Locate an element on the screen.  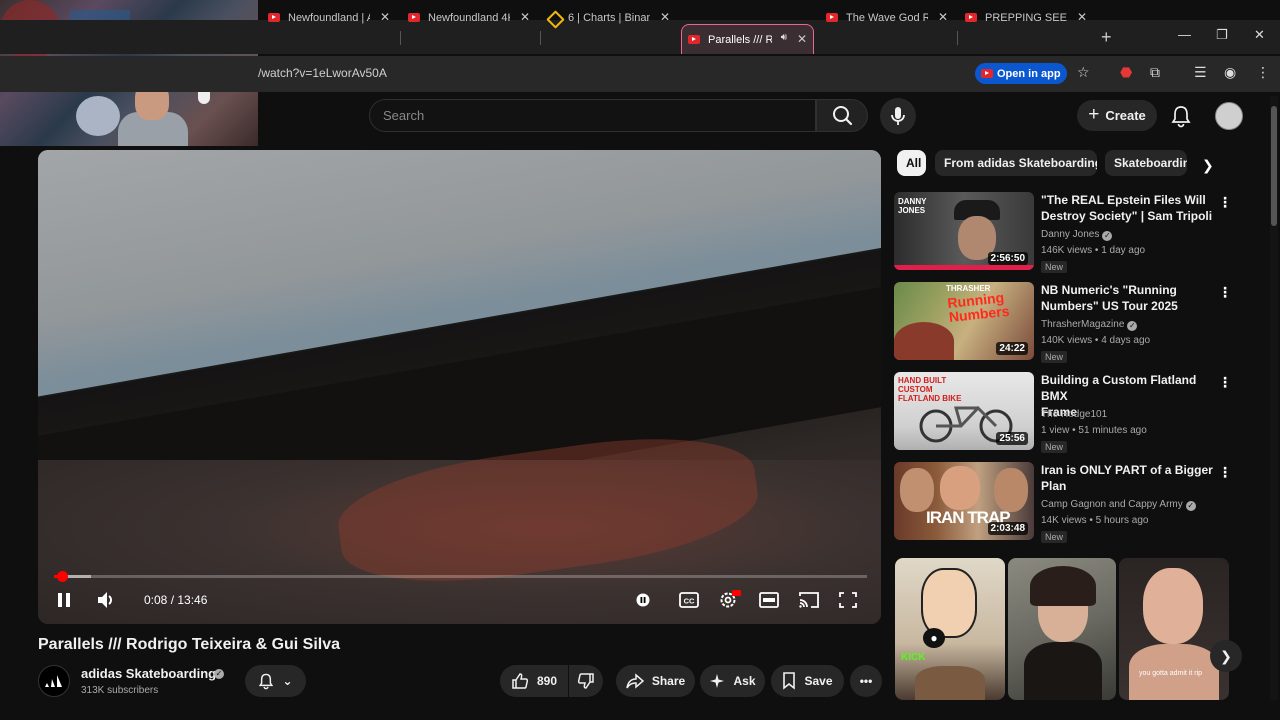
chip-from-channel: From adidas Skateboarding is located at coordinates (1016, 163).